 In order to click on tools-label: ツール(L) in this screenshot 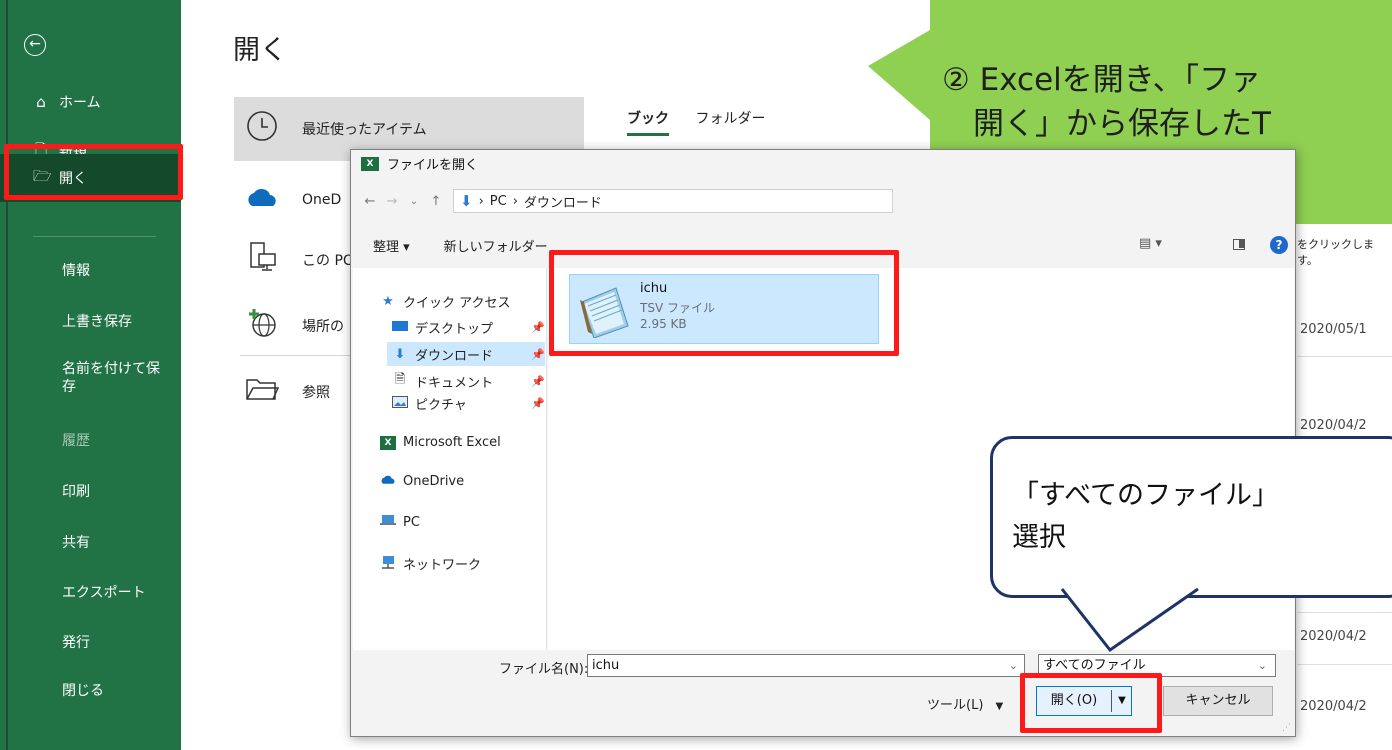, I will do `click(955, 705)`.